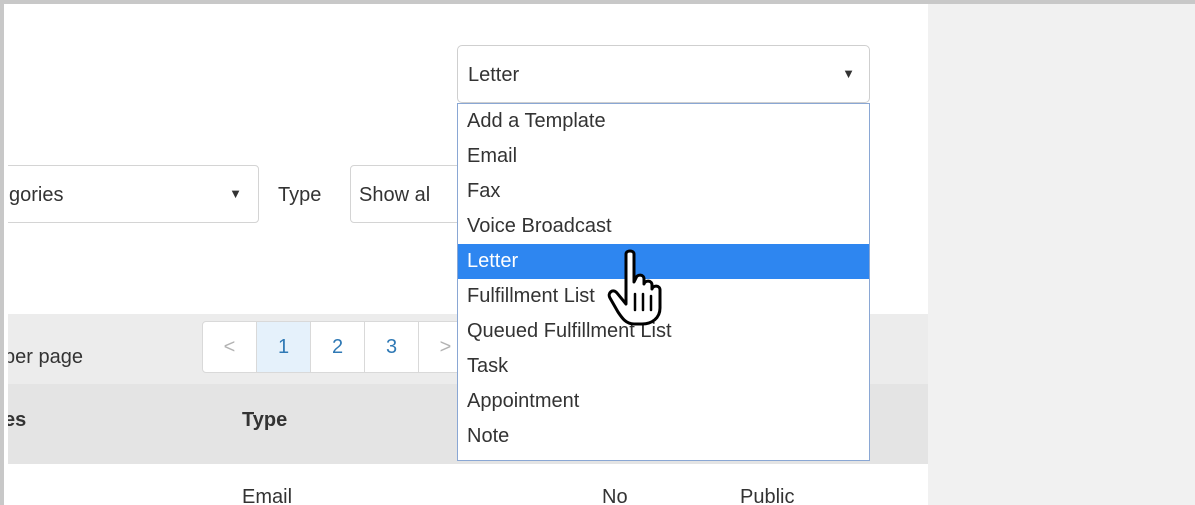 Image resolution: width=1195 pixels, height=505 pixels. What do you see at coordinates (133, 194) in the screenshot?
I see `category-select: gories ▼` at bounding box center [133, 194].